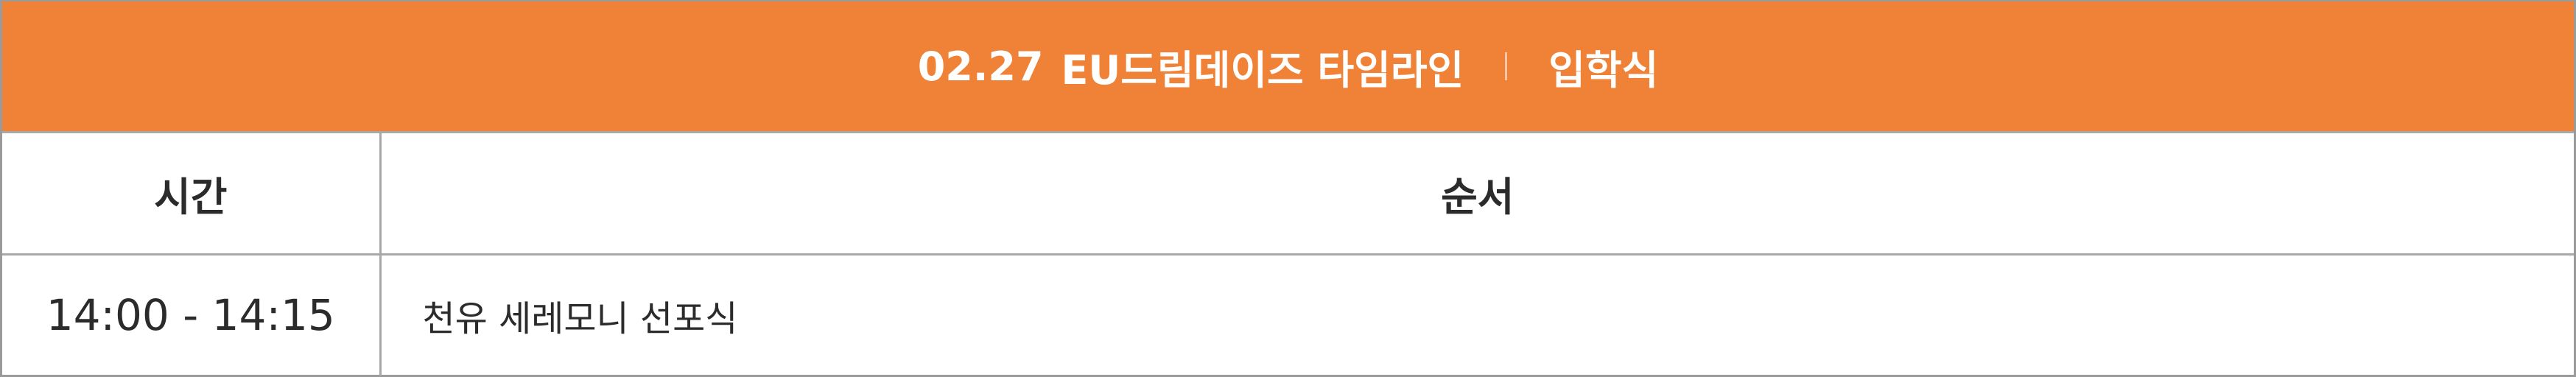  Describe the element at coordinates (1506, 66) in the screenshot. I see `header-separator` at that location.